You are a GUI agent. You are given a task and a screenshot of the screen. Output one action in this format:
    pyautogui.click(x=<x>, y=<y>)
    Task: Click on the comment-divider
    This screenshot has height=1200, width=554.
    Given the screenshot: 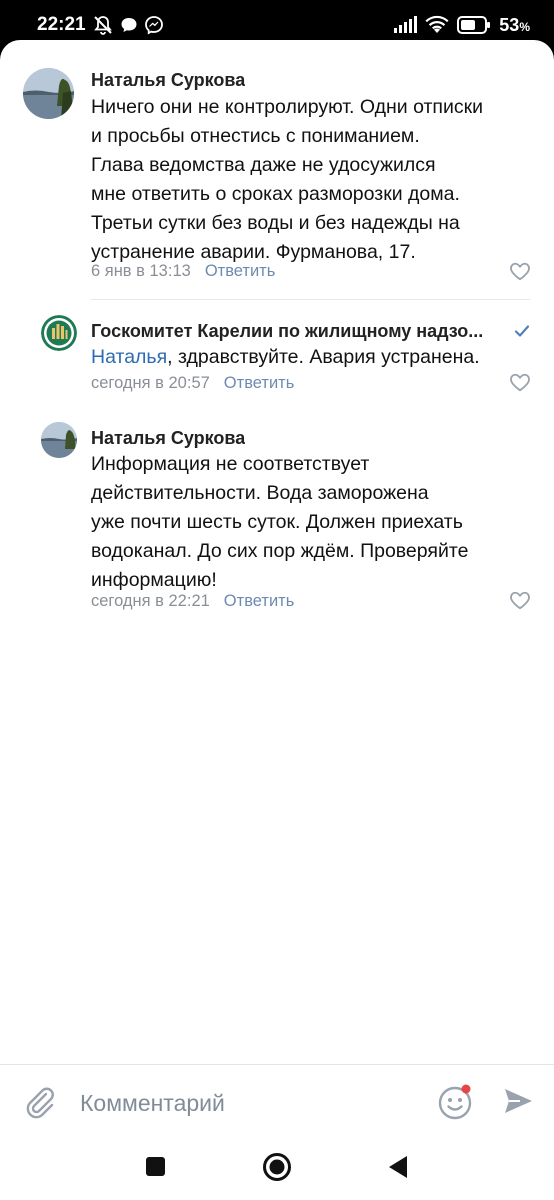 What is the action you would take?
    pyautogui.click(x=310, y=299)
    